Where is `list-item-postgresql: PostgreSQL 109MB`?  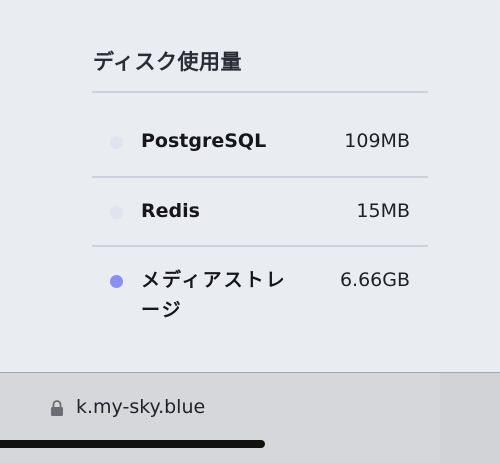
list-item-postgresql: PostgreSQL 109MB is located at coordinates (260, 148).